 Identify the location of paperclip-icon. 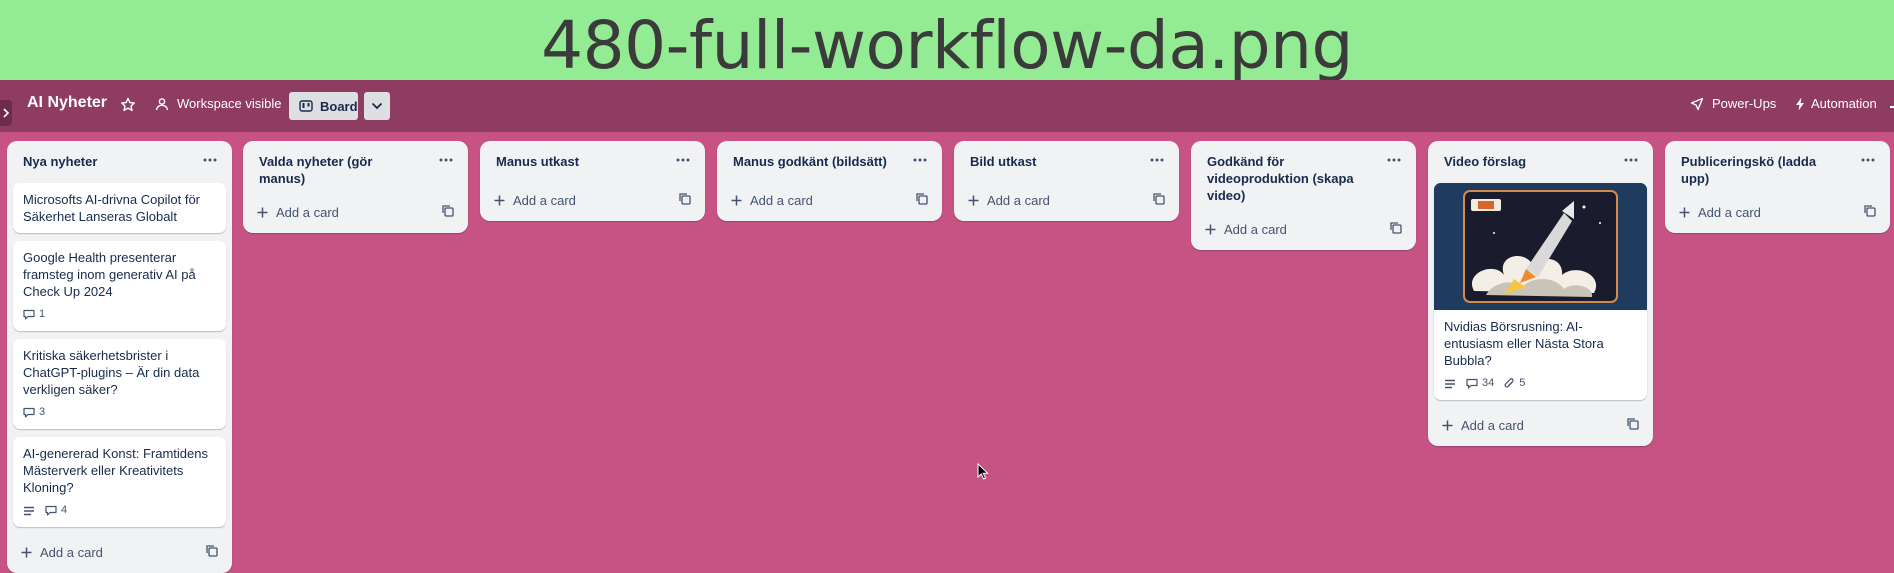
(1509, 382).